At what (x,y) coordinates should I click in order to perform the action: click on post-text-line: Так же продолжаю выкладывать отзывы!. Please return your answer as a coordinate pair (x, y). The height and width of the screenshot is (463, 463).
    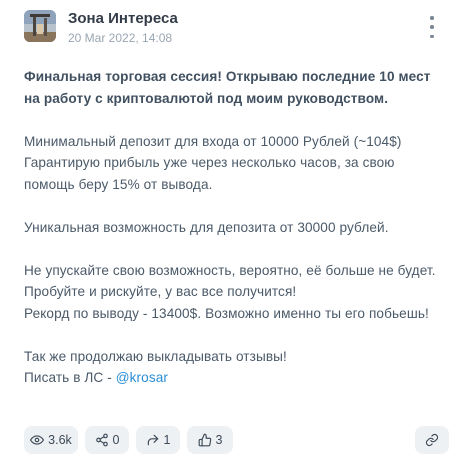
    Looking at the image, I should click on (155, 356).